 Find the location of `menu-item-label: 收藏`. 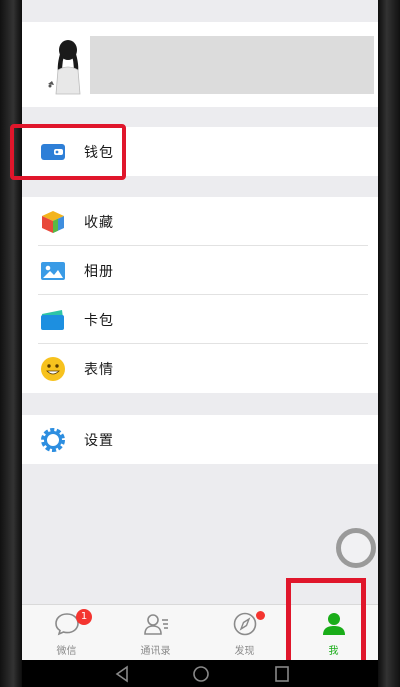

menu-item-label: 收藏 is located at coordinates (99, 223).